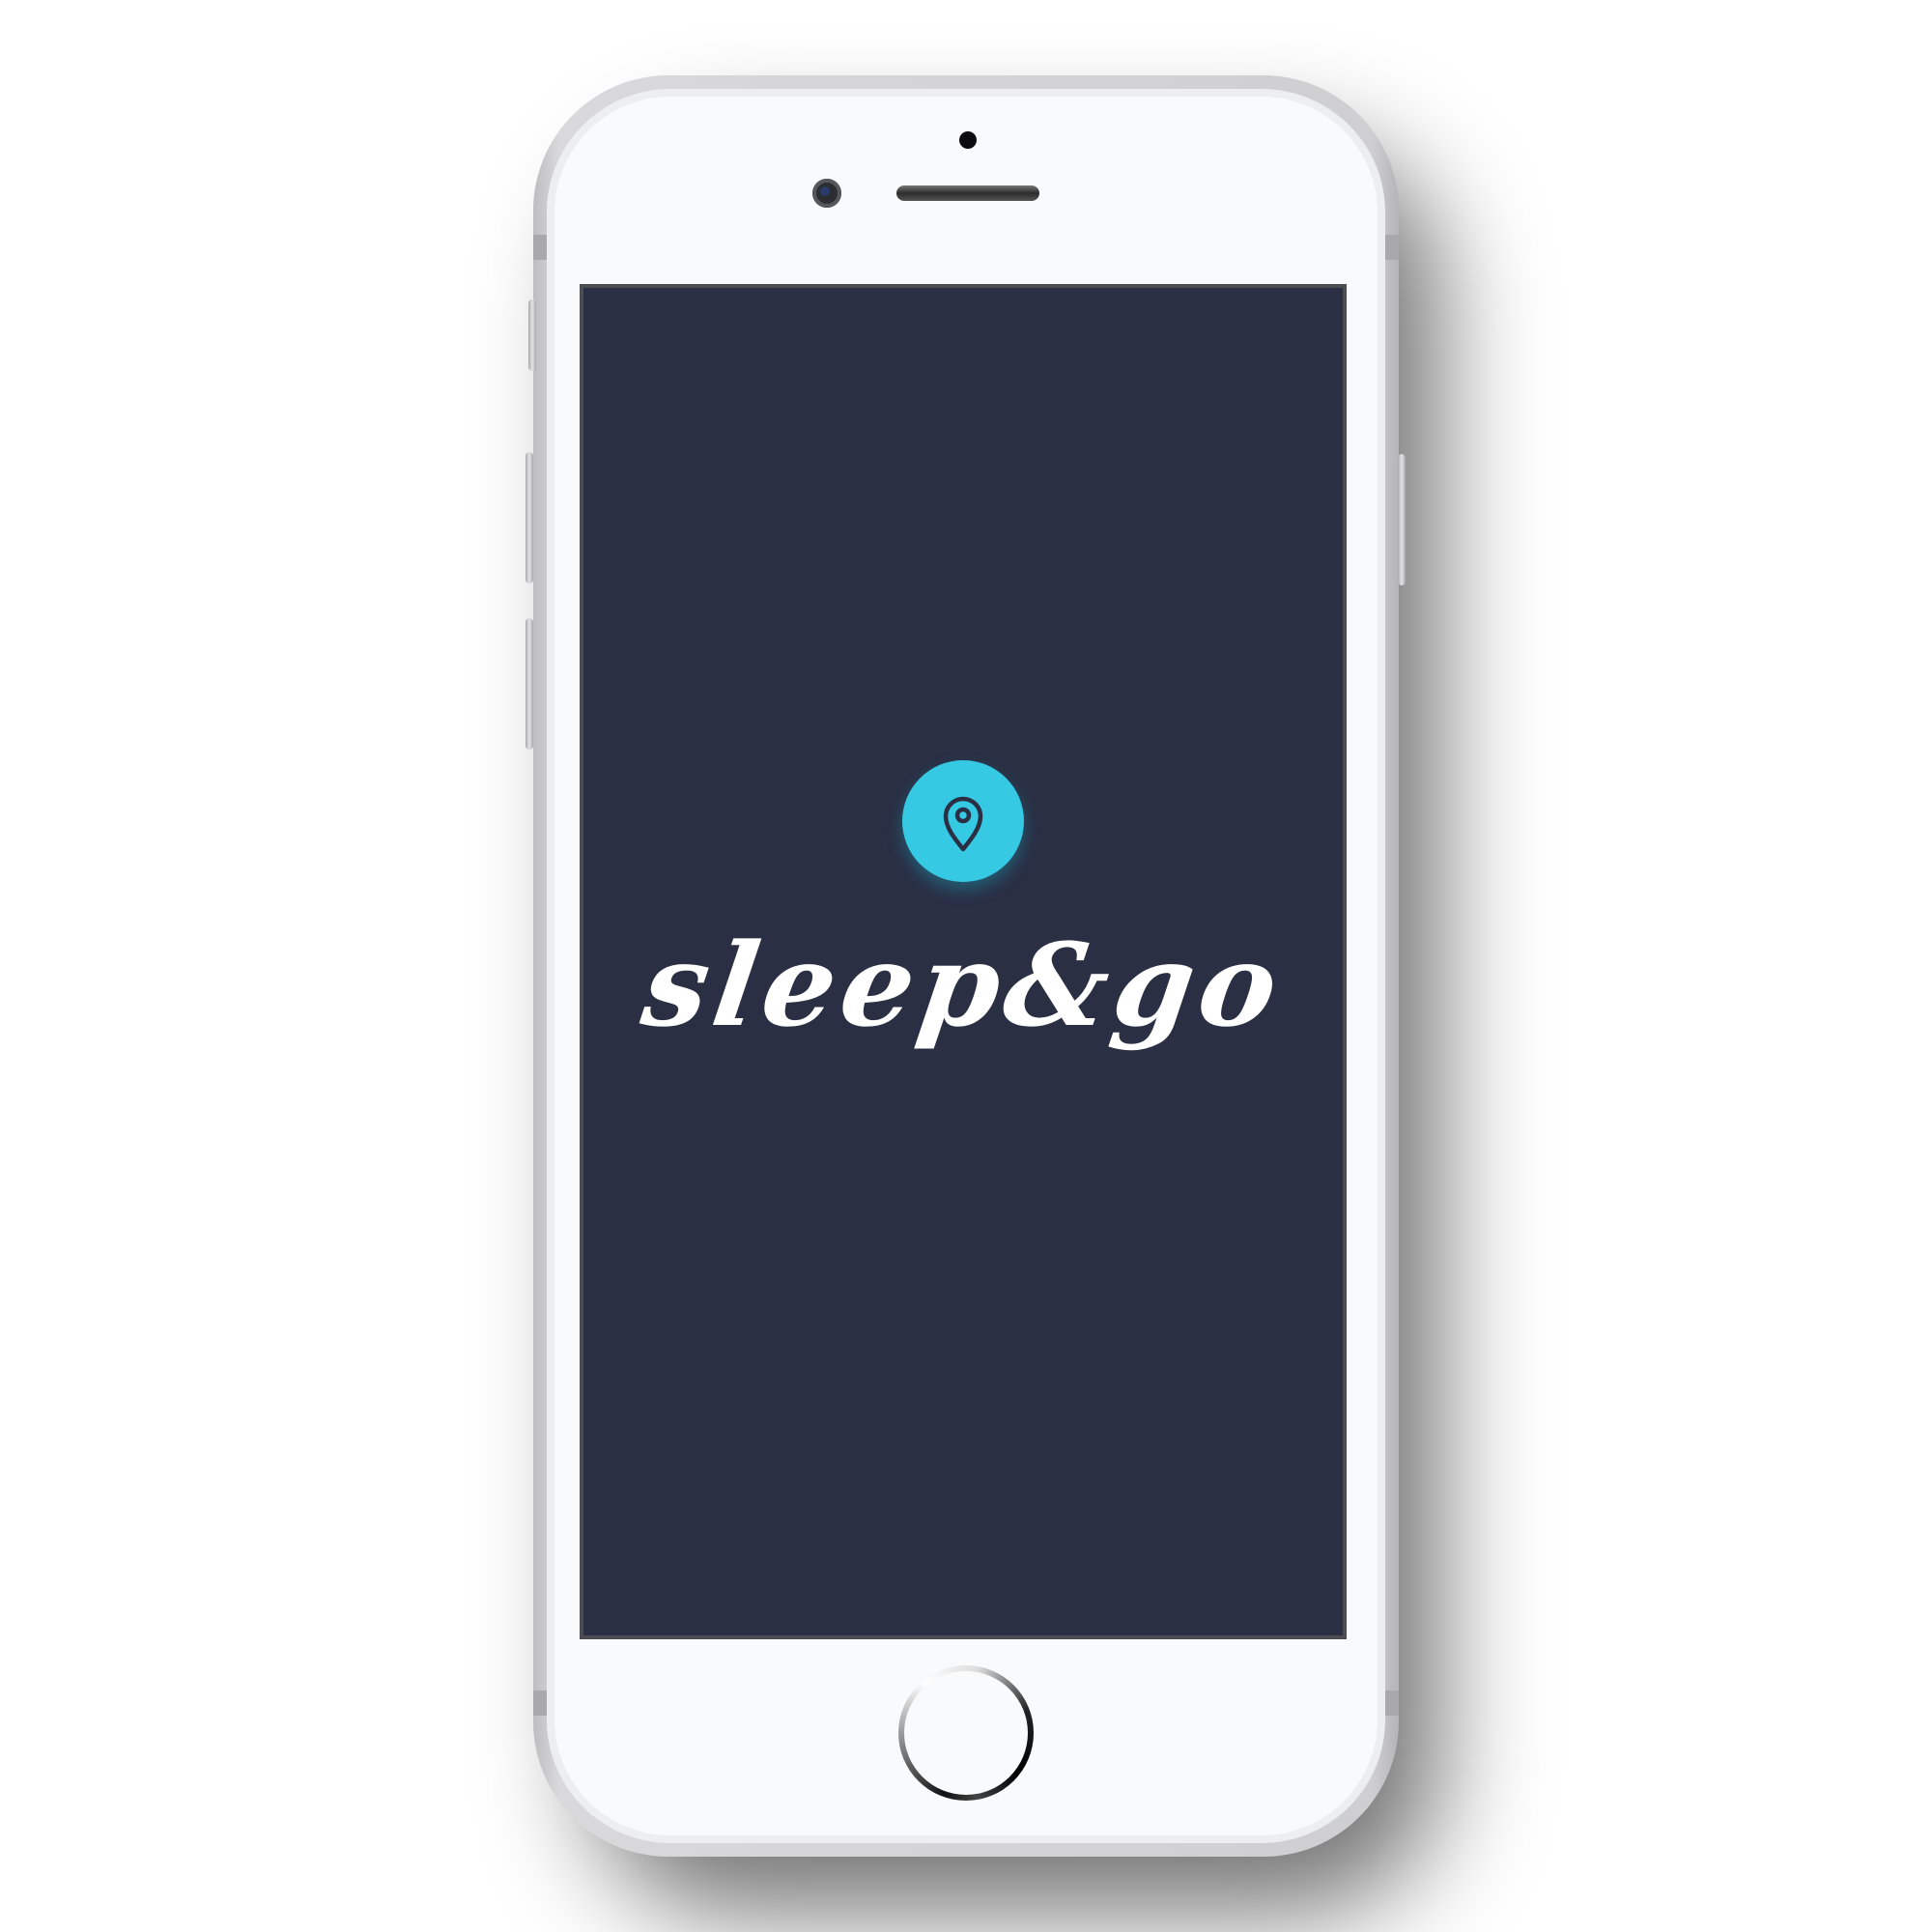 The width and height of the screenshot is (1932, 1932). I want to click on home-button-face, so click(966, 1733).